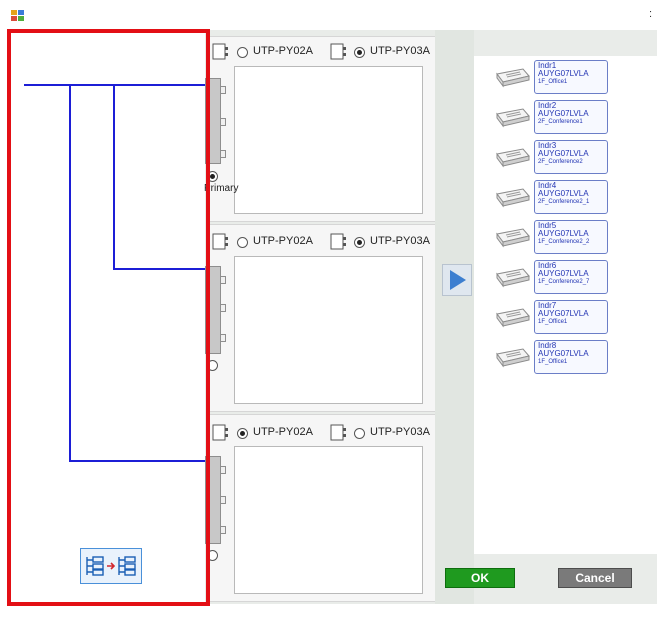 This screenshot has width=657, height=618. Describe the element at coordinates (564, 201) in the screenshot. I see `indoor-unit-room: 2F_Conference2_1` at that location.